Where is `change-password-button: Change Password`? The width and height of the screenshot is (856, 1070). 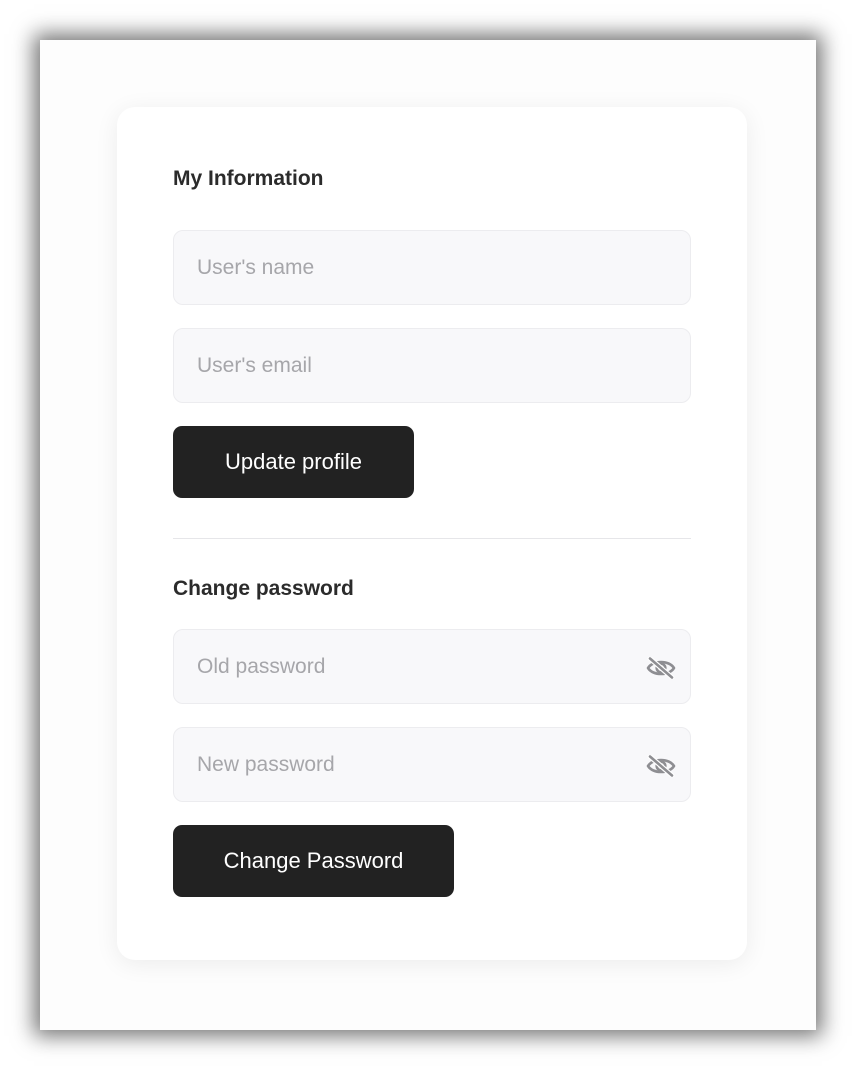
change-password-button: Change Password is located at coordinates (313, 861).